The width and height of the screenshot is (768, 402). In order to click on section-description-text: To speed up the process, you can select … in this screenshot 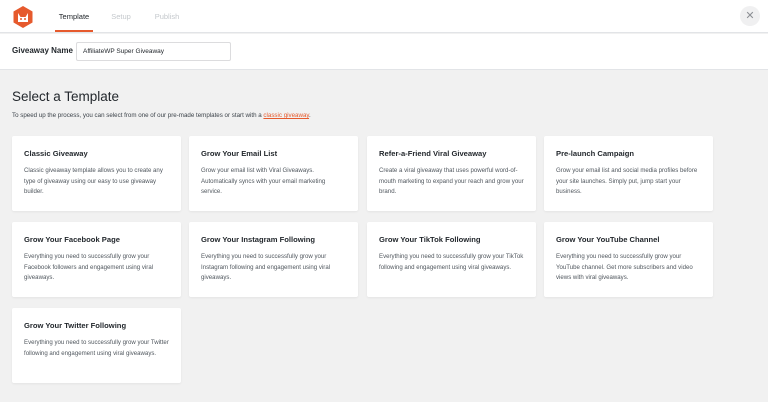, I will do `click(138, 115)`.